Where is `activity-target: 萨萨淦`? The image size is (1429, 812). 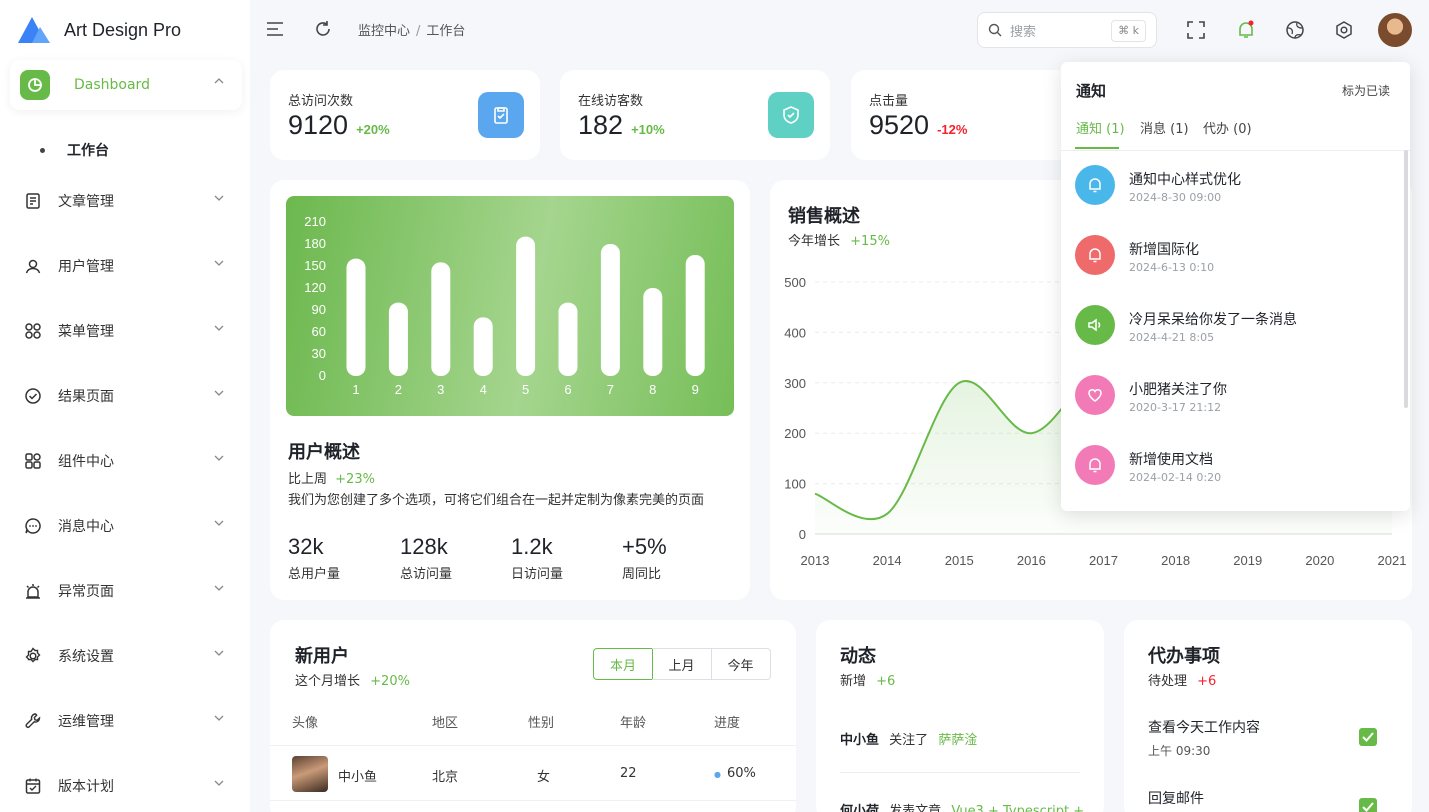 activity-target: 萨萨淦 is located at coordinates (957, 740).